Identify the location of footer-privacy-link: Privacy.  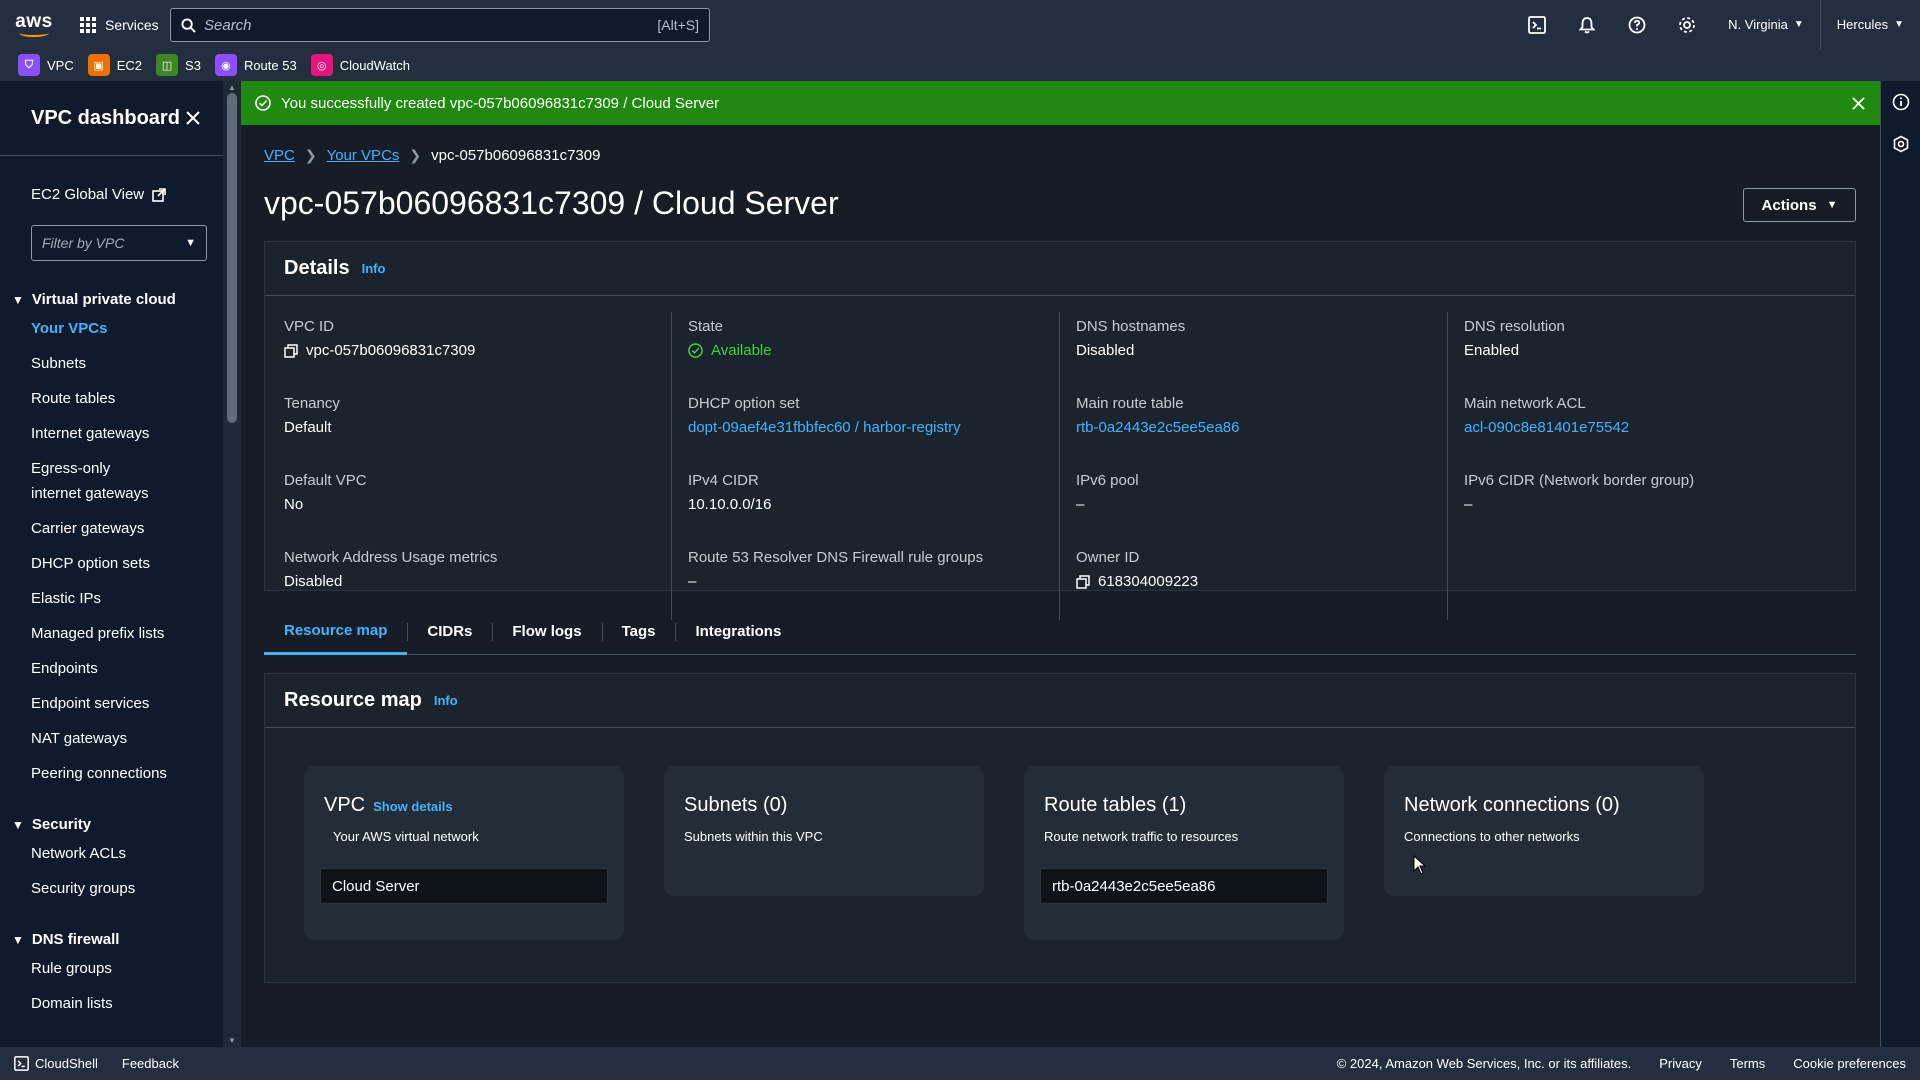
(1680, 1063).